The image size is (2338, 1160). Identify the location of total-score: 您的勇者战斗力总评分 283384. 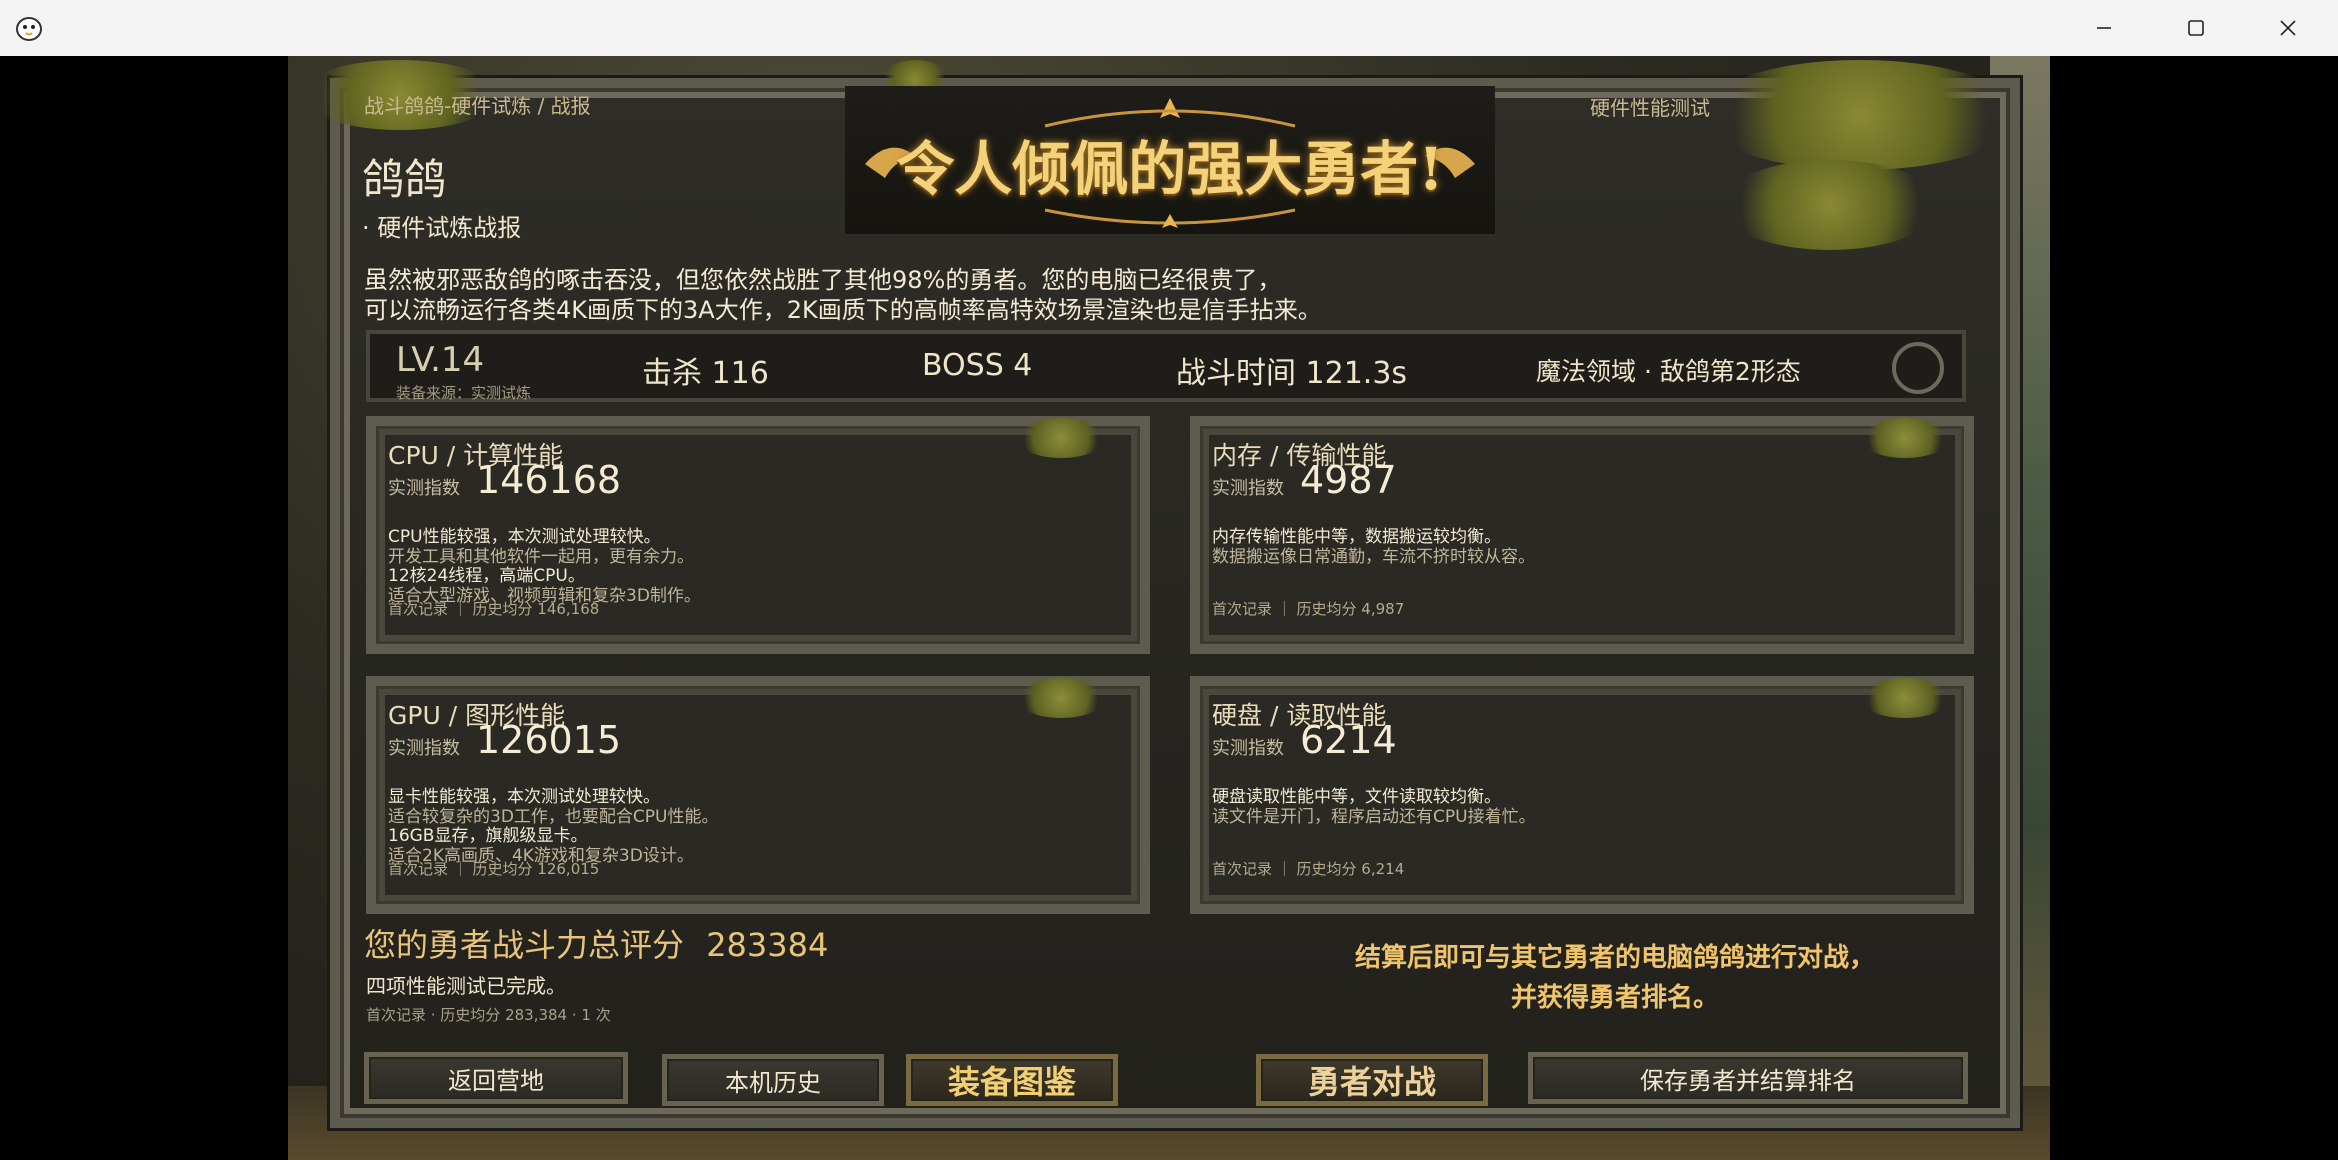
(596, 943).